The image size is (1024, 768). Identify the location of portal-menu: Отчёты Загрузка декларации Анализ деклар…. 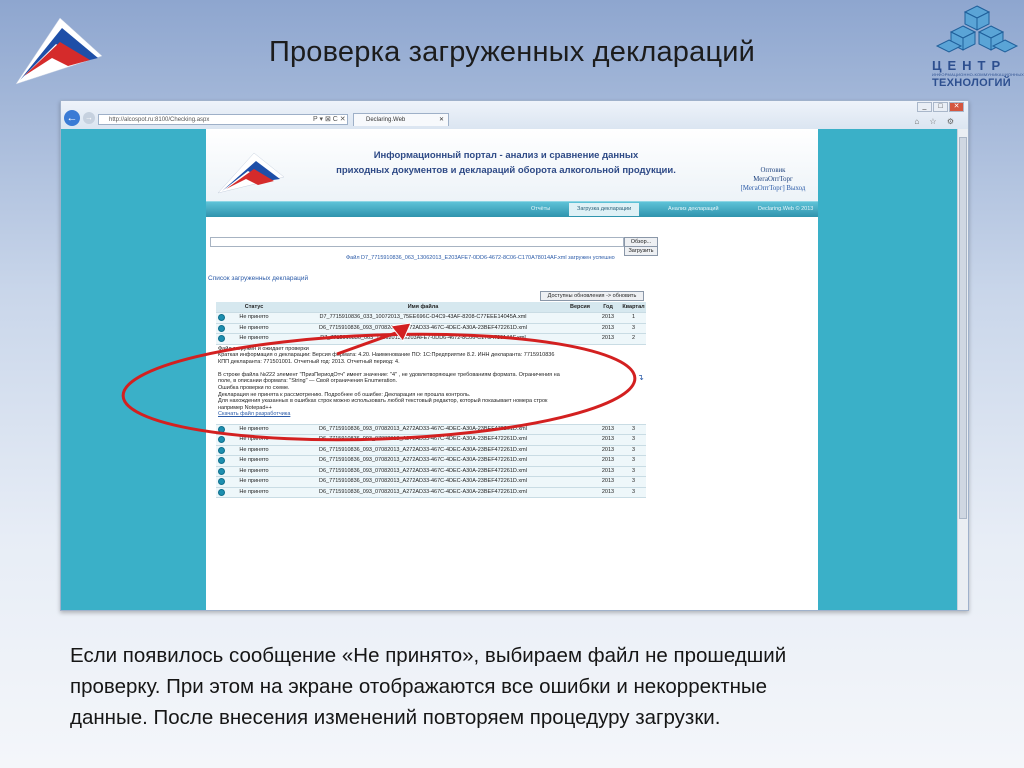
(512, 209).